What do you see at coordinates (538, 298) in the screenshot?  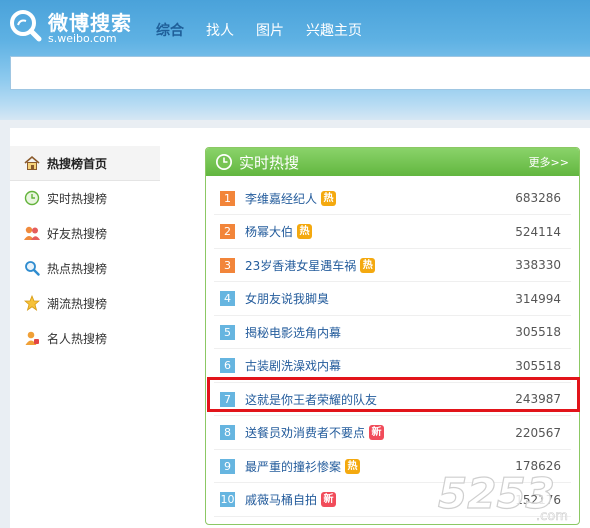 I see `search-count: 314994` at bounding box center [538, 298].